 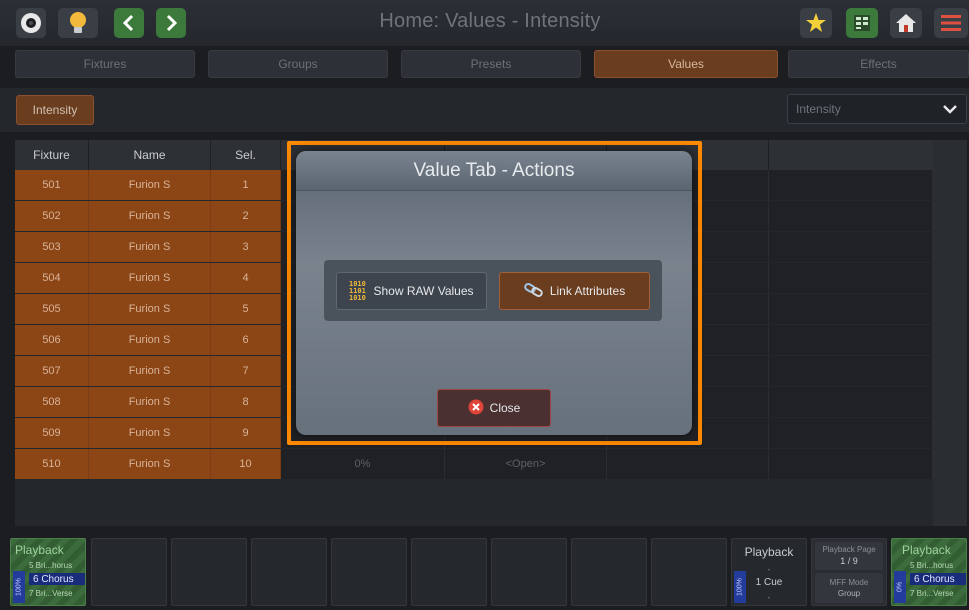 I want to click on cell-fixture: 508, so click(x=52, y=402).